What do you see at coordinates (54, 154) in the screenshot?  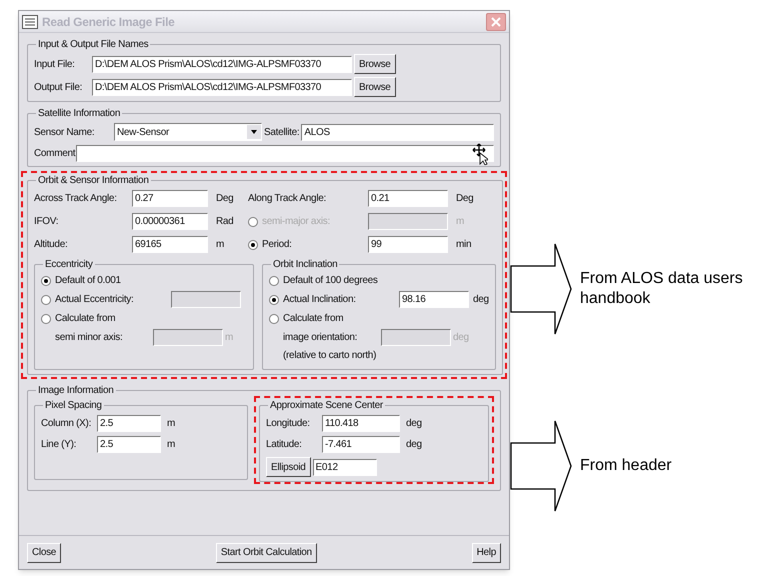 I see `field-label: Comment:` at bounding box center [54, 154].